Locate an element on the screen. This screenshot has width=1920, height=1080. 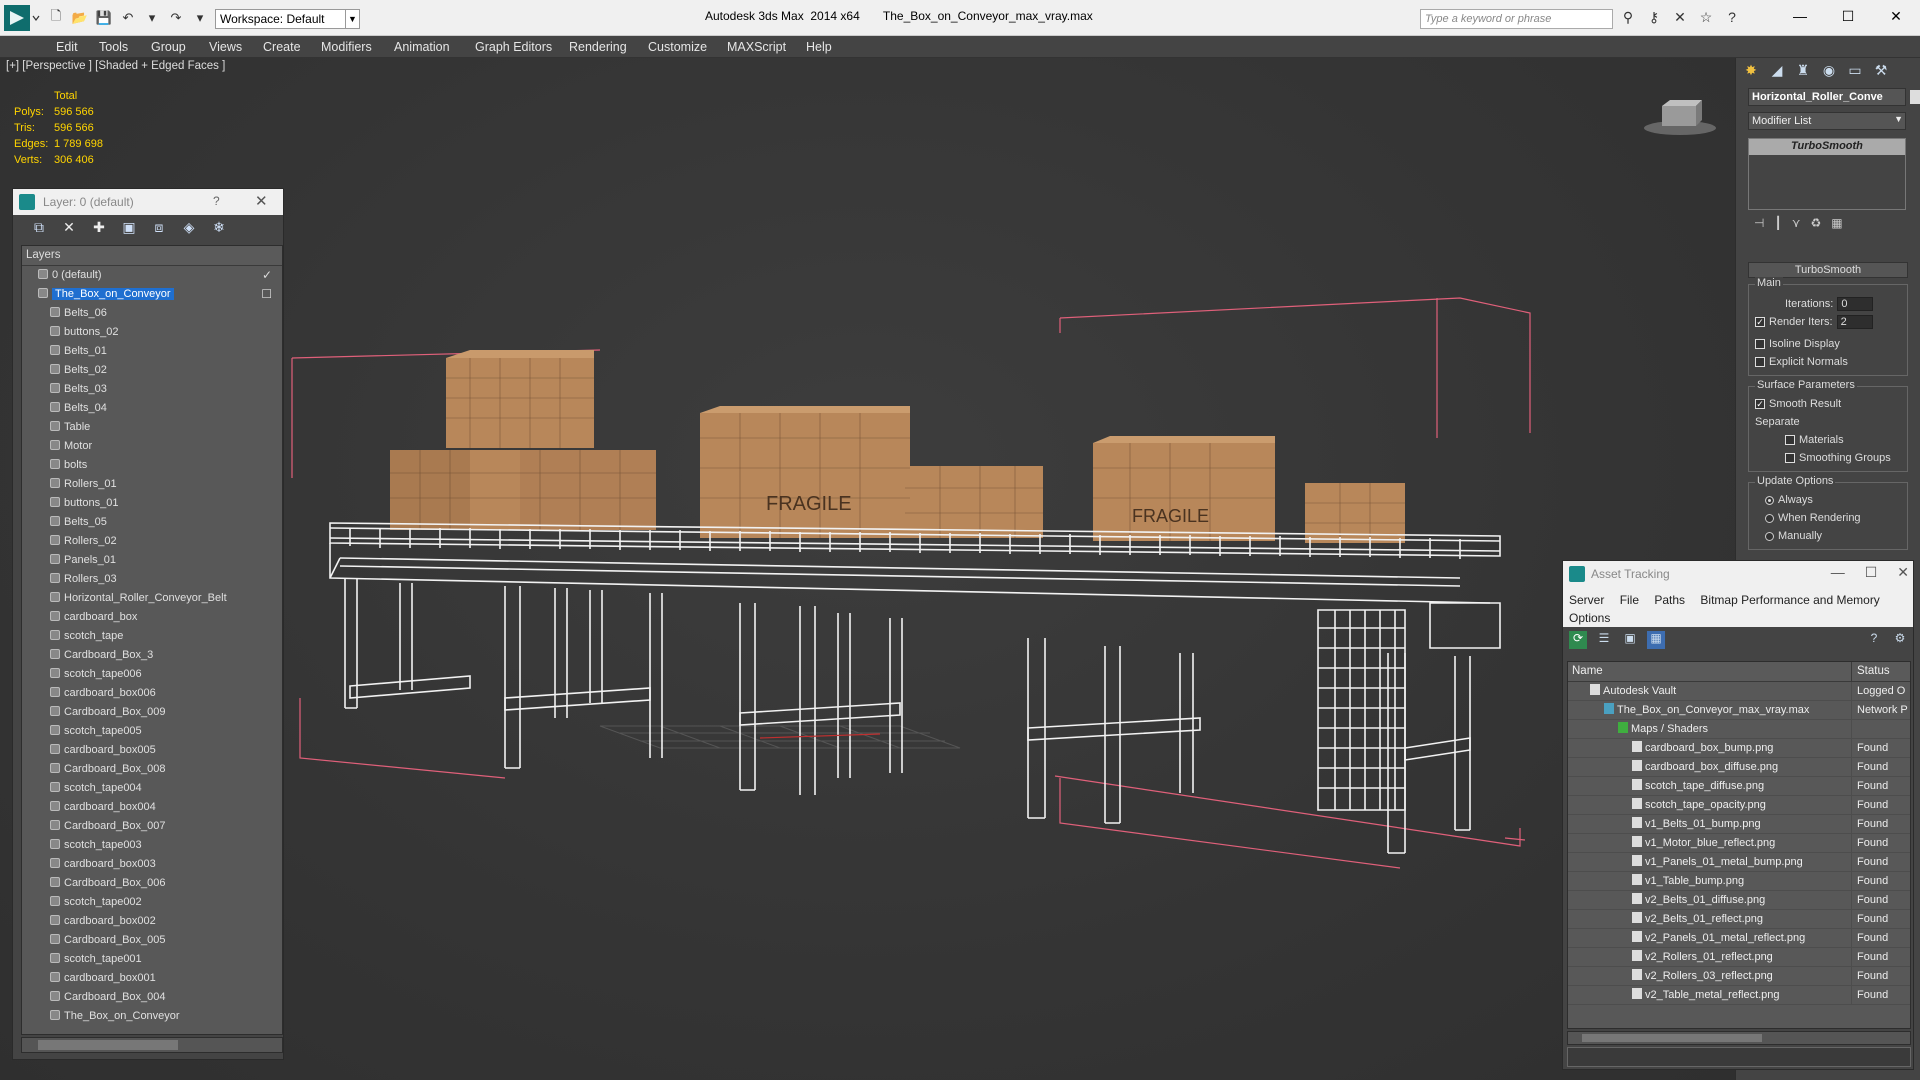
remove-modifier-icon: ♻ is located at coordinates (1815, 226).